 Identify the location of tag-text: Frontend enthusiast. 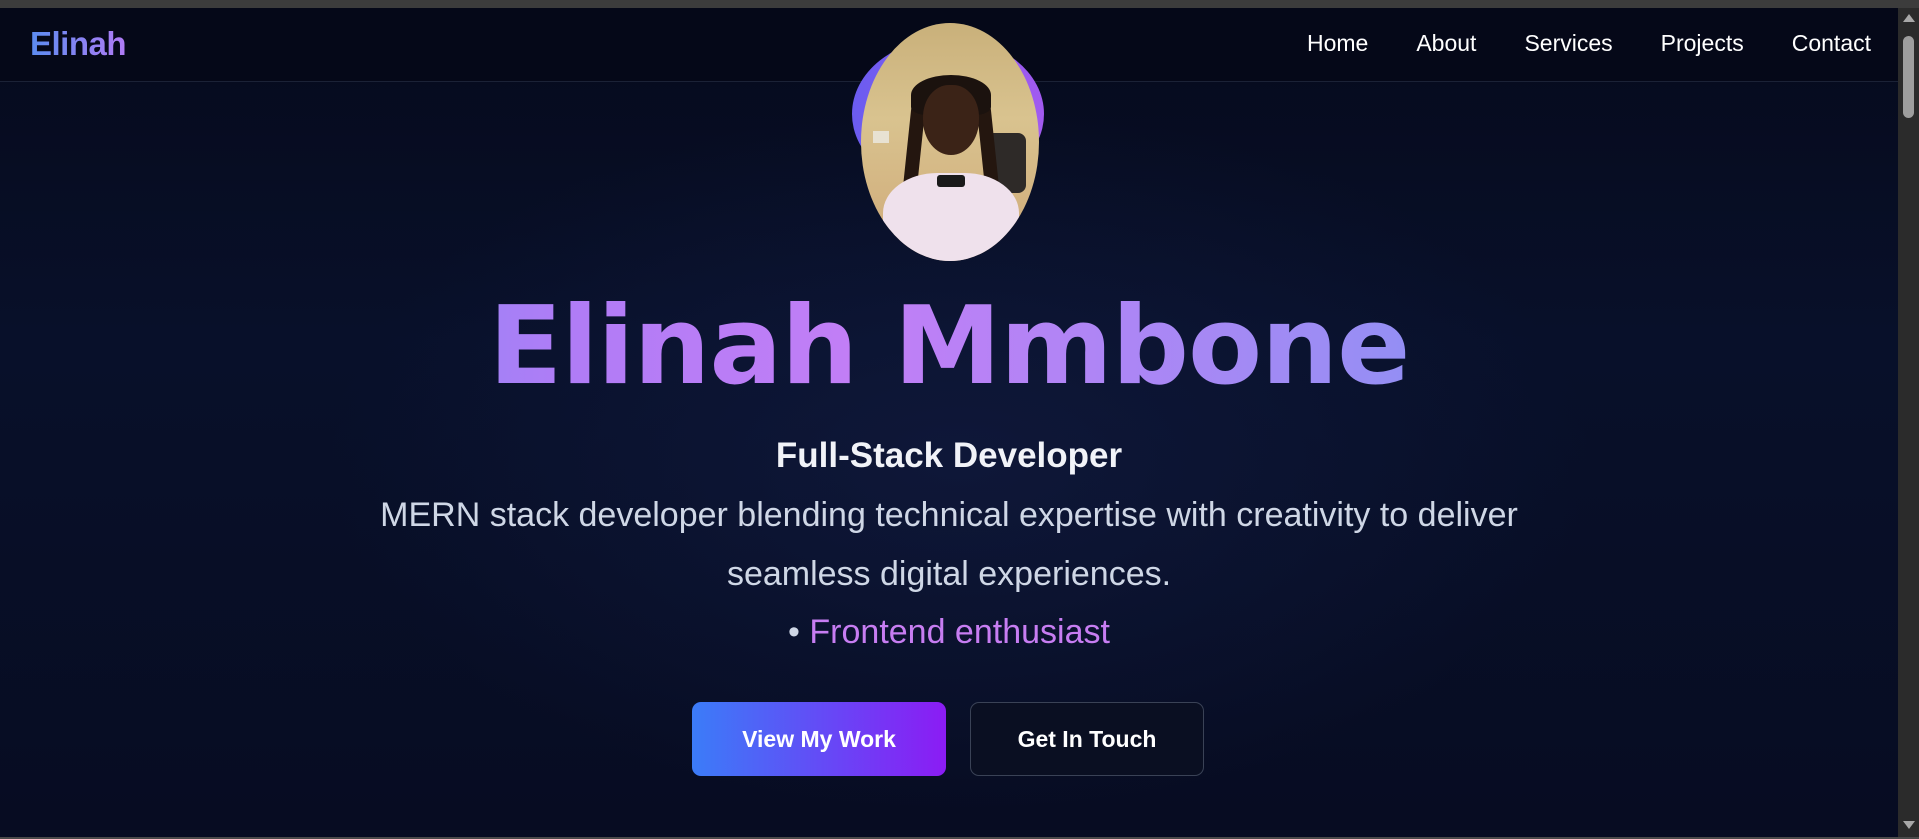
(959, 632).